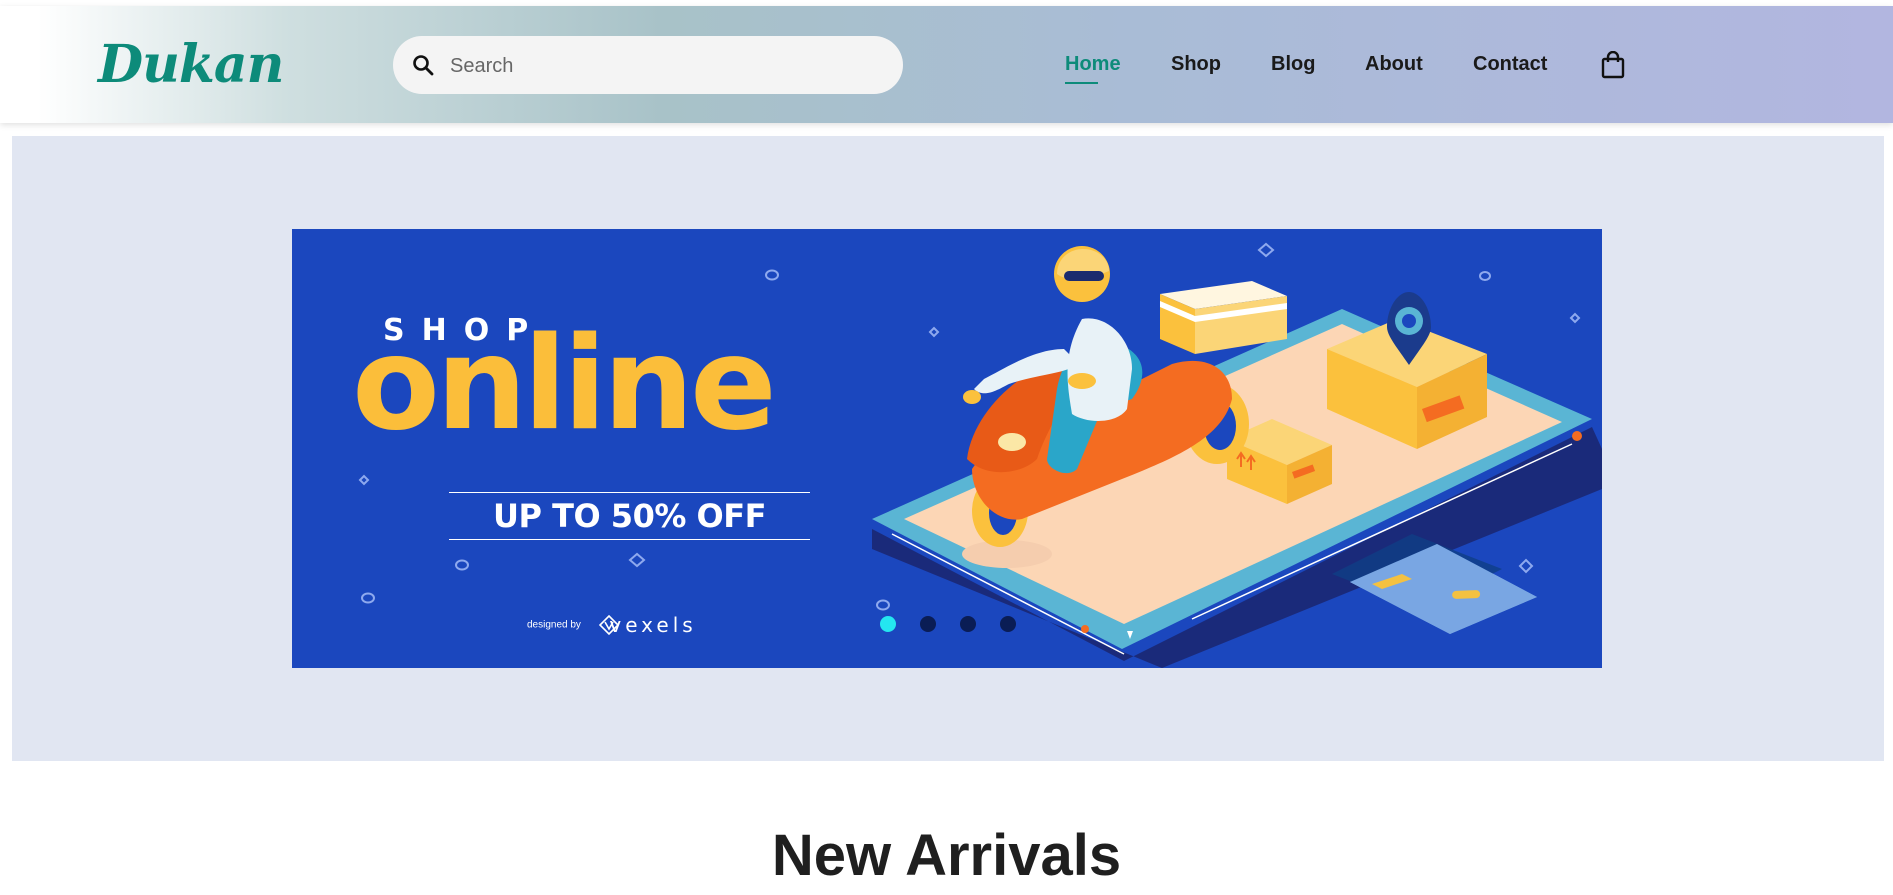  I want to click on banner-headline-big: online, so click(564, 384).